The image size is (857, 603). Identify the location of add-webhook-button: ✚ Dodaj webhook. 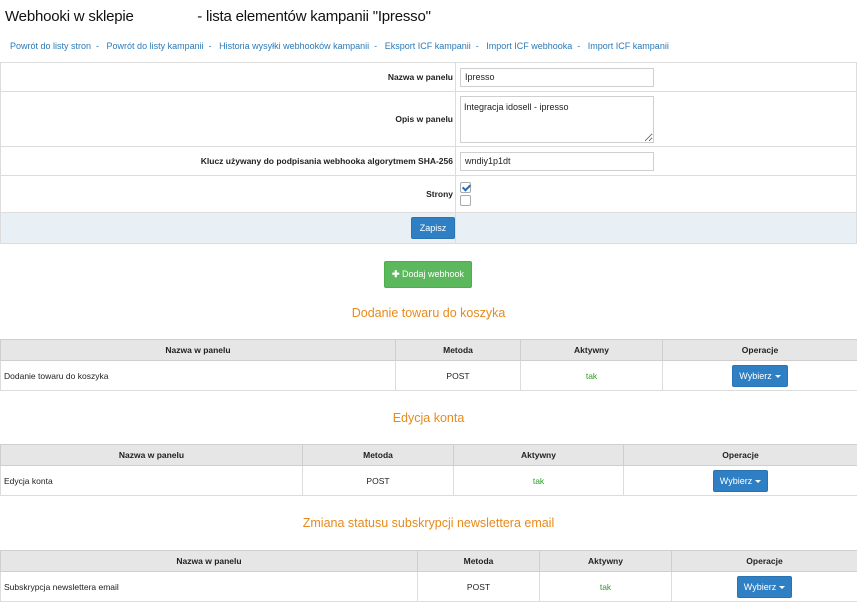
(428, 274).